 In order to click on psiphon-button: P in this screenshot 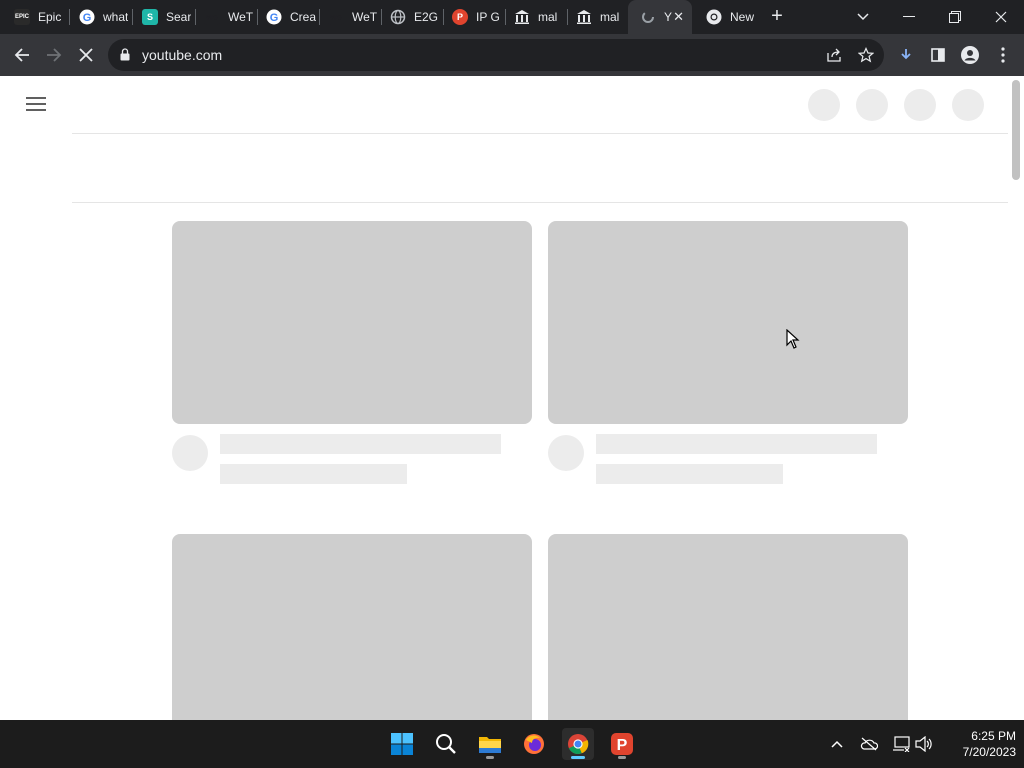, I will do `click(622, 744)`.